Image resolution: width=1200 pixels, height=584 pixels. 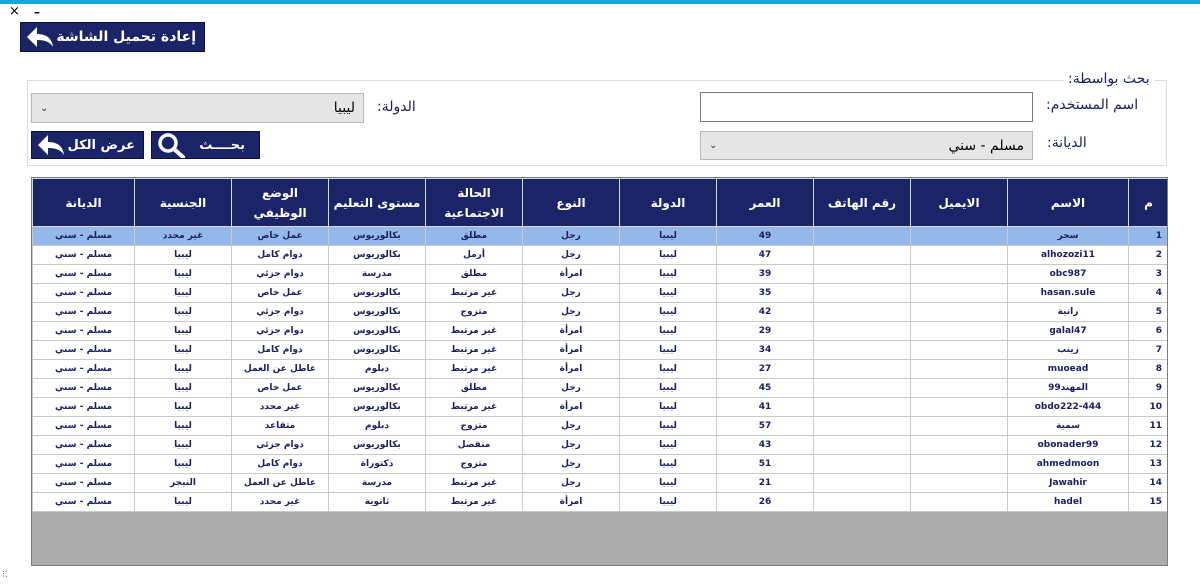 I want to click on show-all-label: عرض الكل, so click(x=101, y=145).